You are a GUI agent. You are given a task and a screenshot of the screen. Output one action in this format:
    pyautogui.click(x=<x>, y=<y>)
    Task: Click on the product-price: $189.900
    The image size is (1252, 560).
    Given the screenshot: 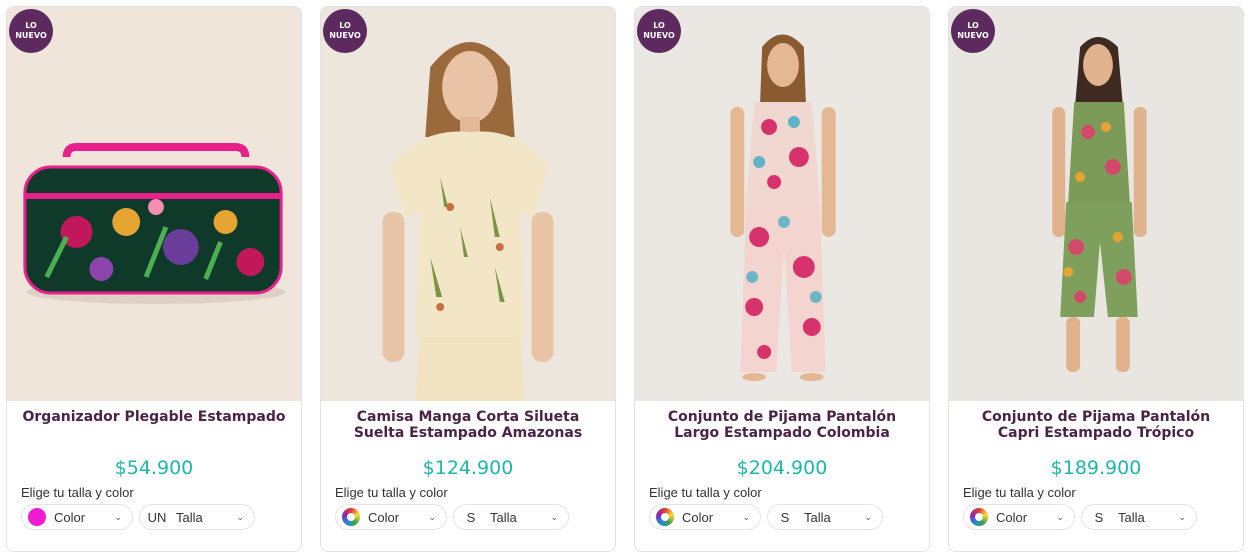 What is the action you would take?
    pyautogui.click(x=1096, y=468)
    